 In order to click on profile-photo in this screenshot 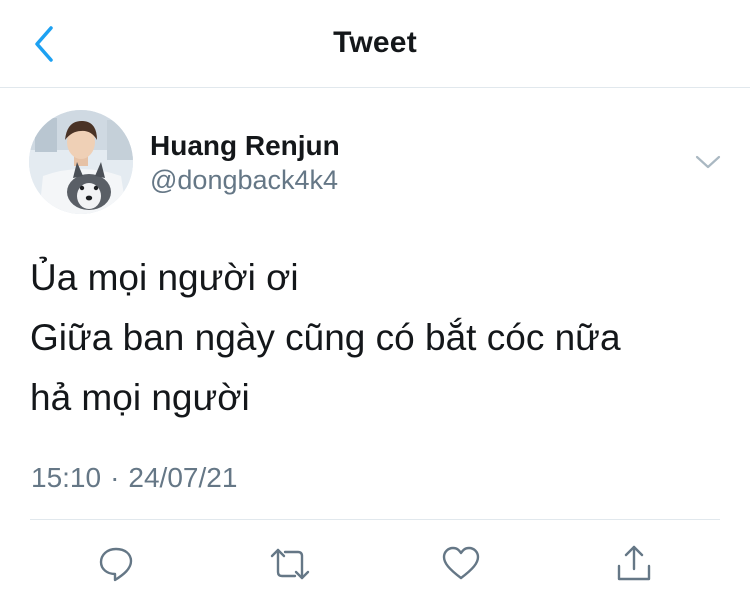, I will do `click(81, 162)`.